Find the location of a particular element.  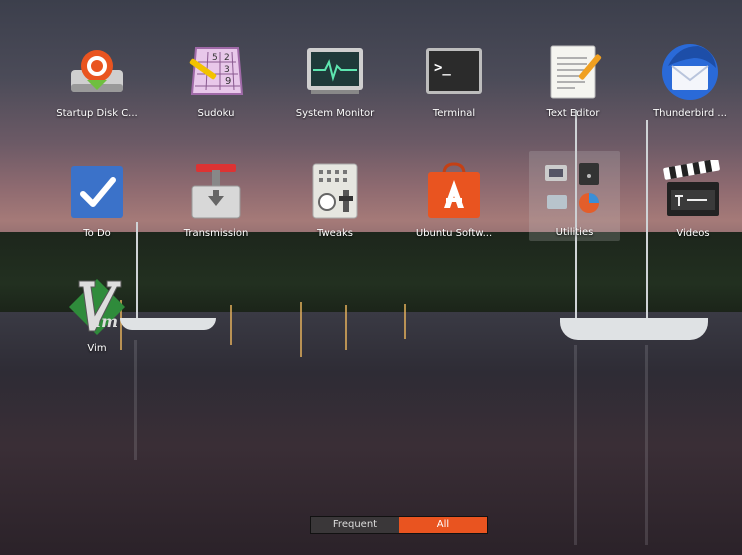

utilities-folder-icon is located at coordinates (574, 186).